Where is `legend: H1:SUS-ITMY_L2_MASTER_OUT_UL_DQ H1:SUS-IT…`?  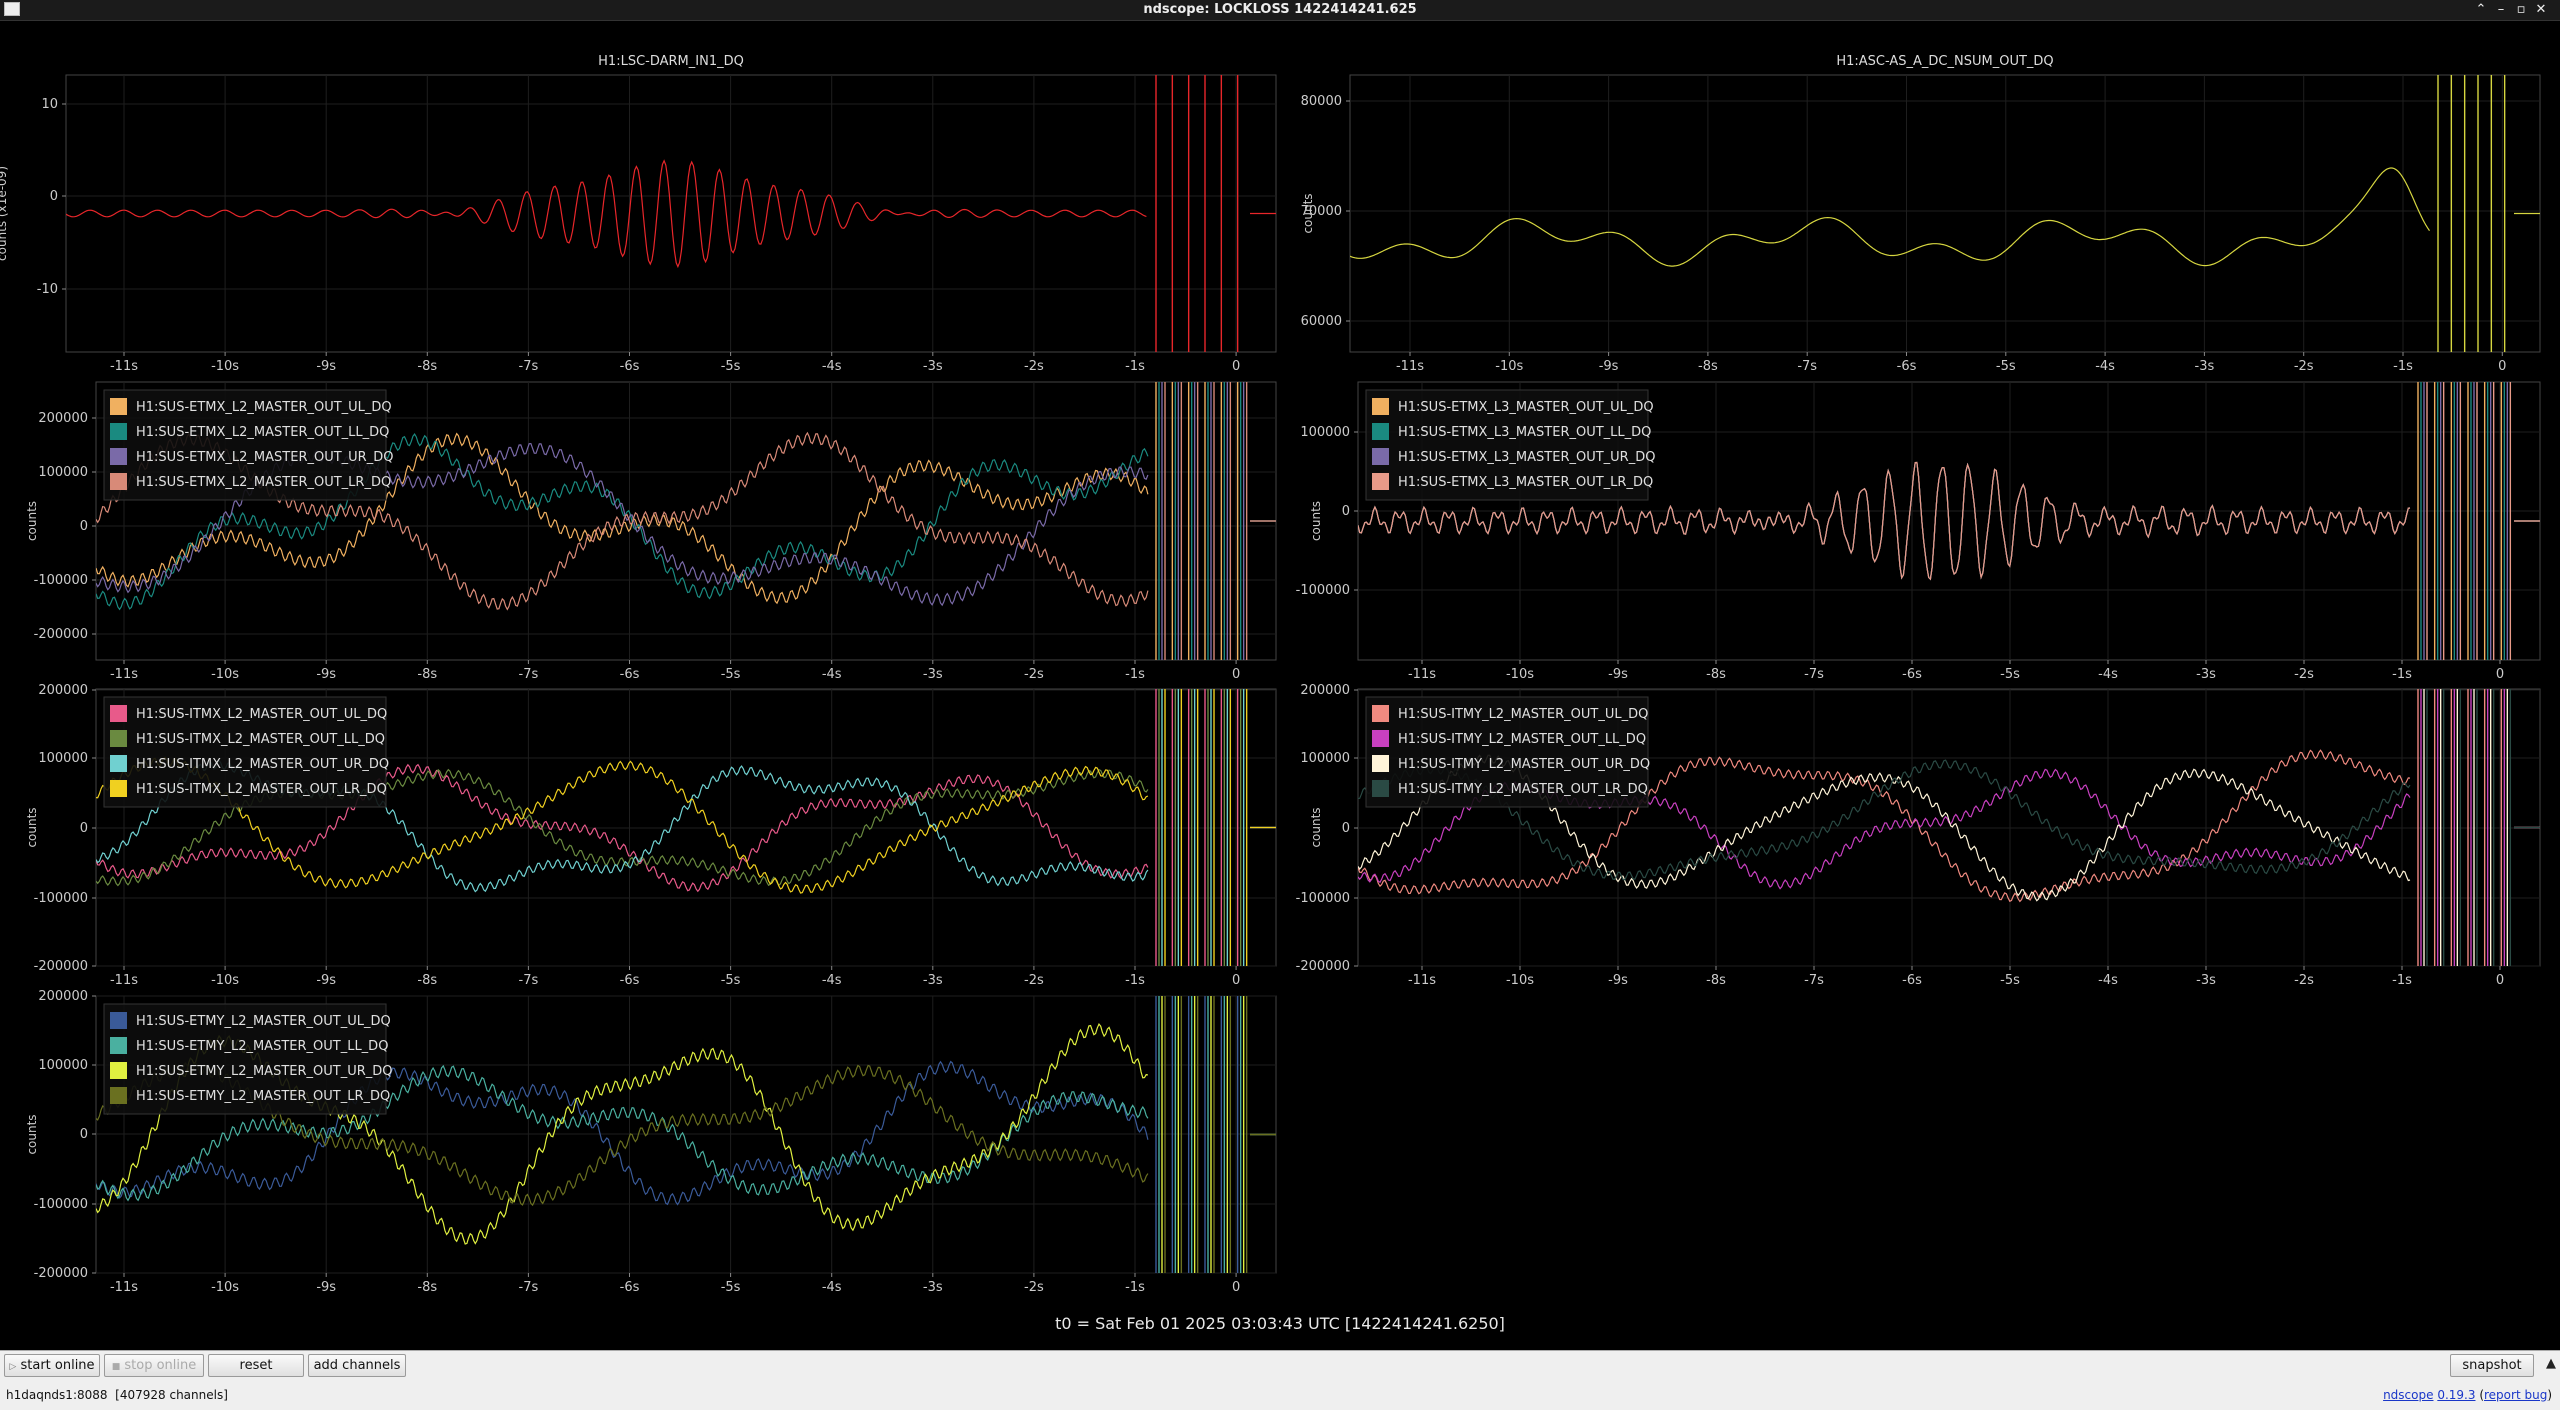 legend: H1:SUS-ITMY_L2_MASTER_OUT_UL_DQ H1:SUS-IT… is located at coordinates (1507, 752).